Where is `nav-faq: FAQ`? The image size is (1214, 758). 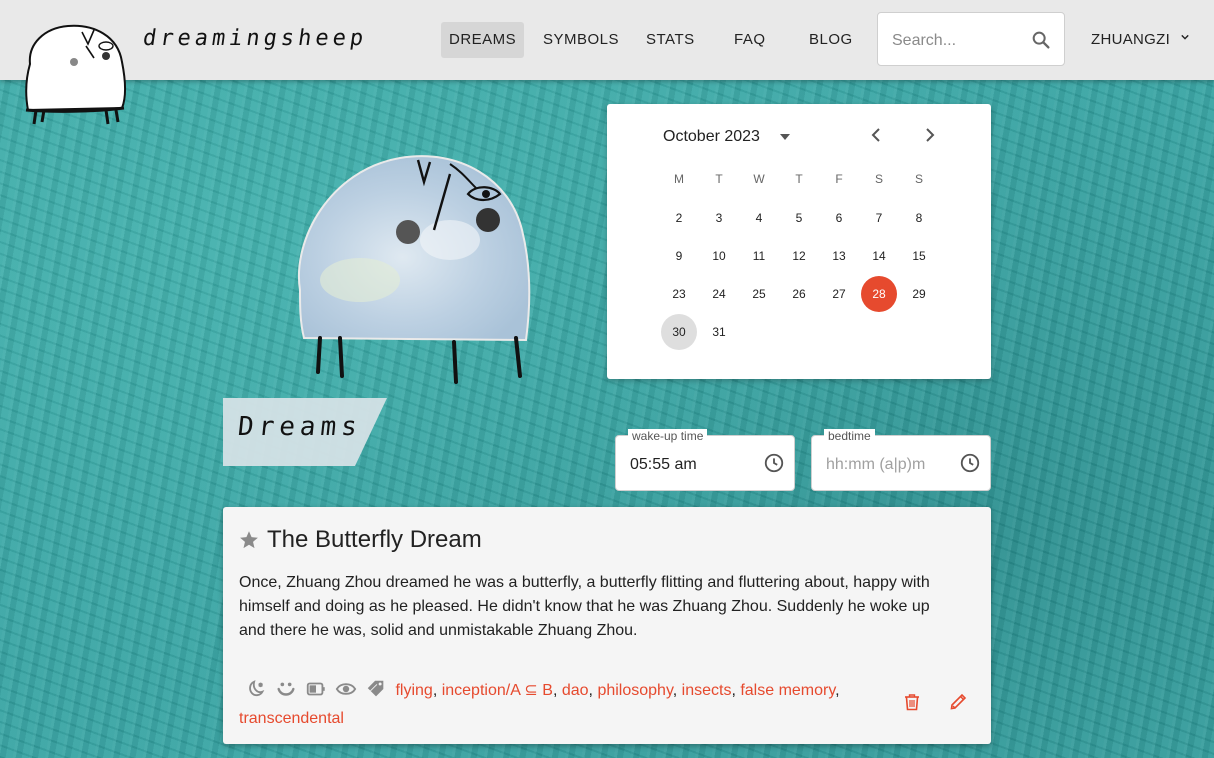
nav-faq: FAQ is located at coordinates (750, 40).